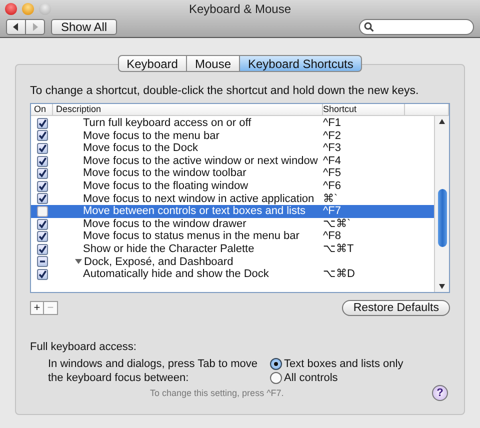  I want to click on forward-button, so click(35, 27).